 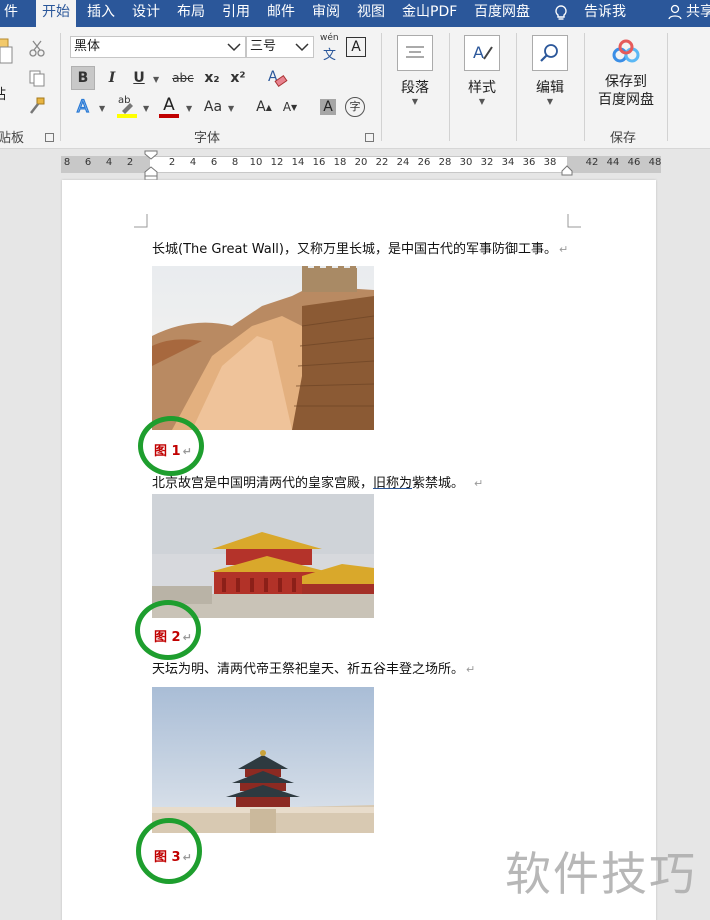 What do you see at coordinates (689, 13) in the screenshot?
I see `share-button: 共享` at bounding box center [689, 13].